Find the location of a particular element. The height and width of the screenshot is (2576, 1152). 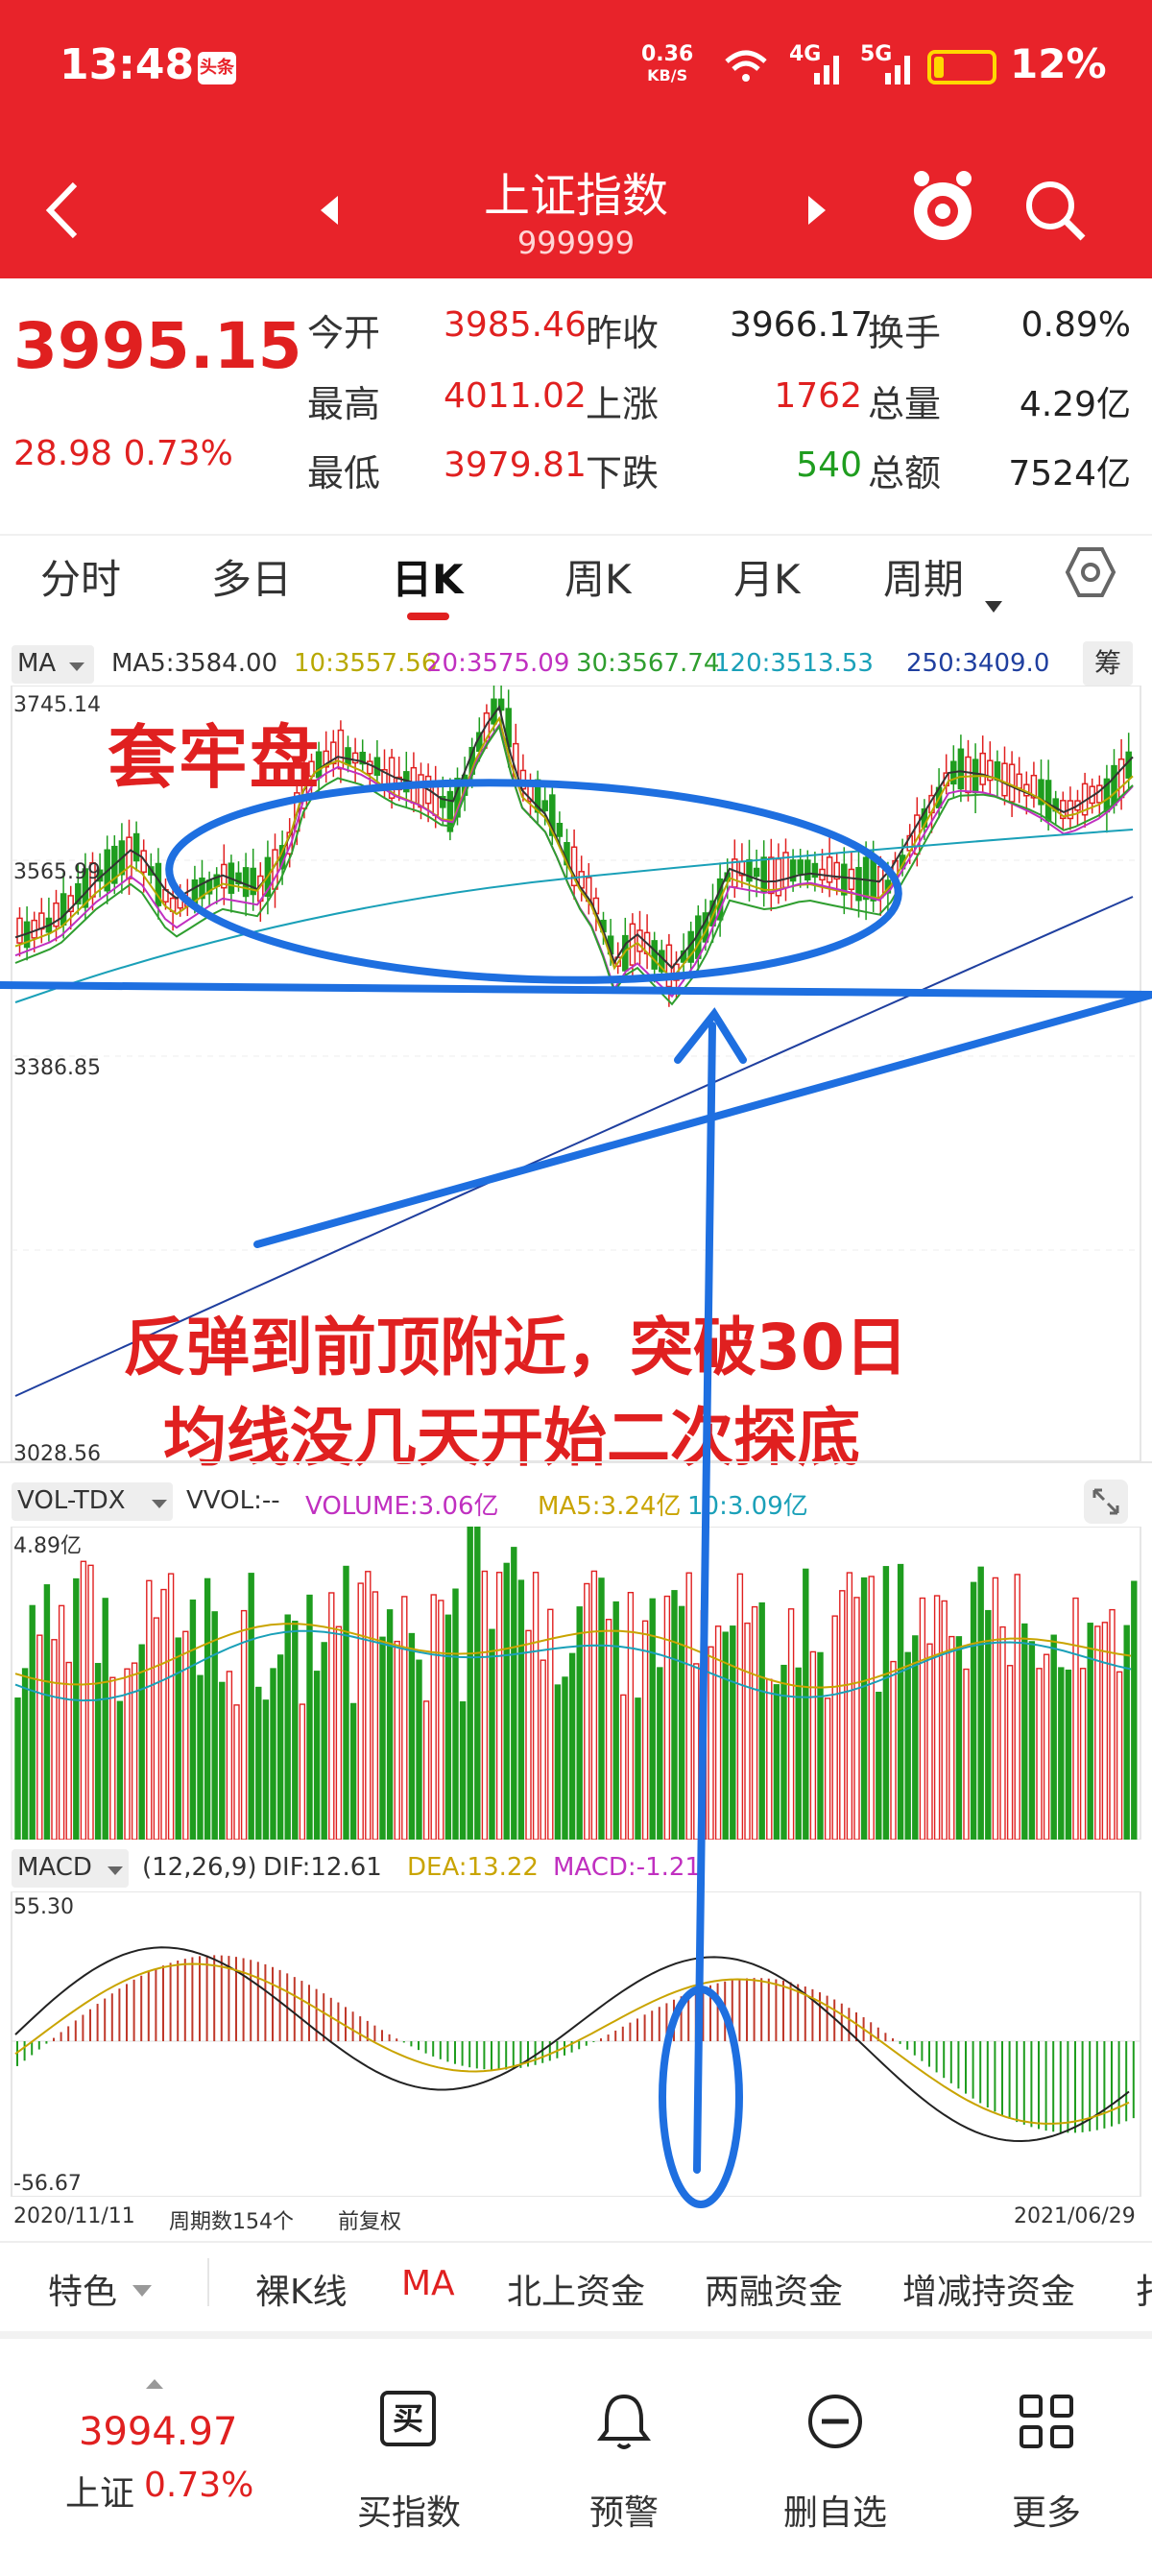

settings-hexagon-icon is located at coordinates (1090, 572).